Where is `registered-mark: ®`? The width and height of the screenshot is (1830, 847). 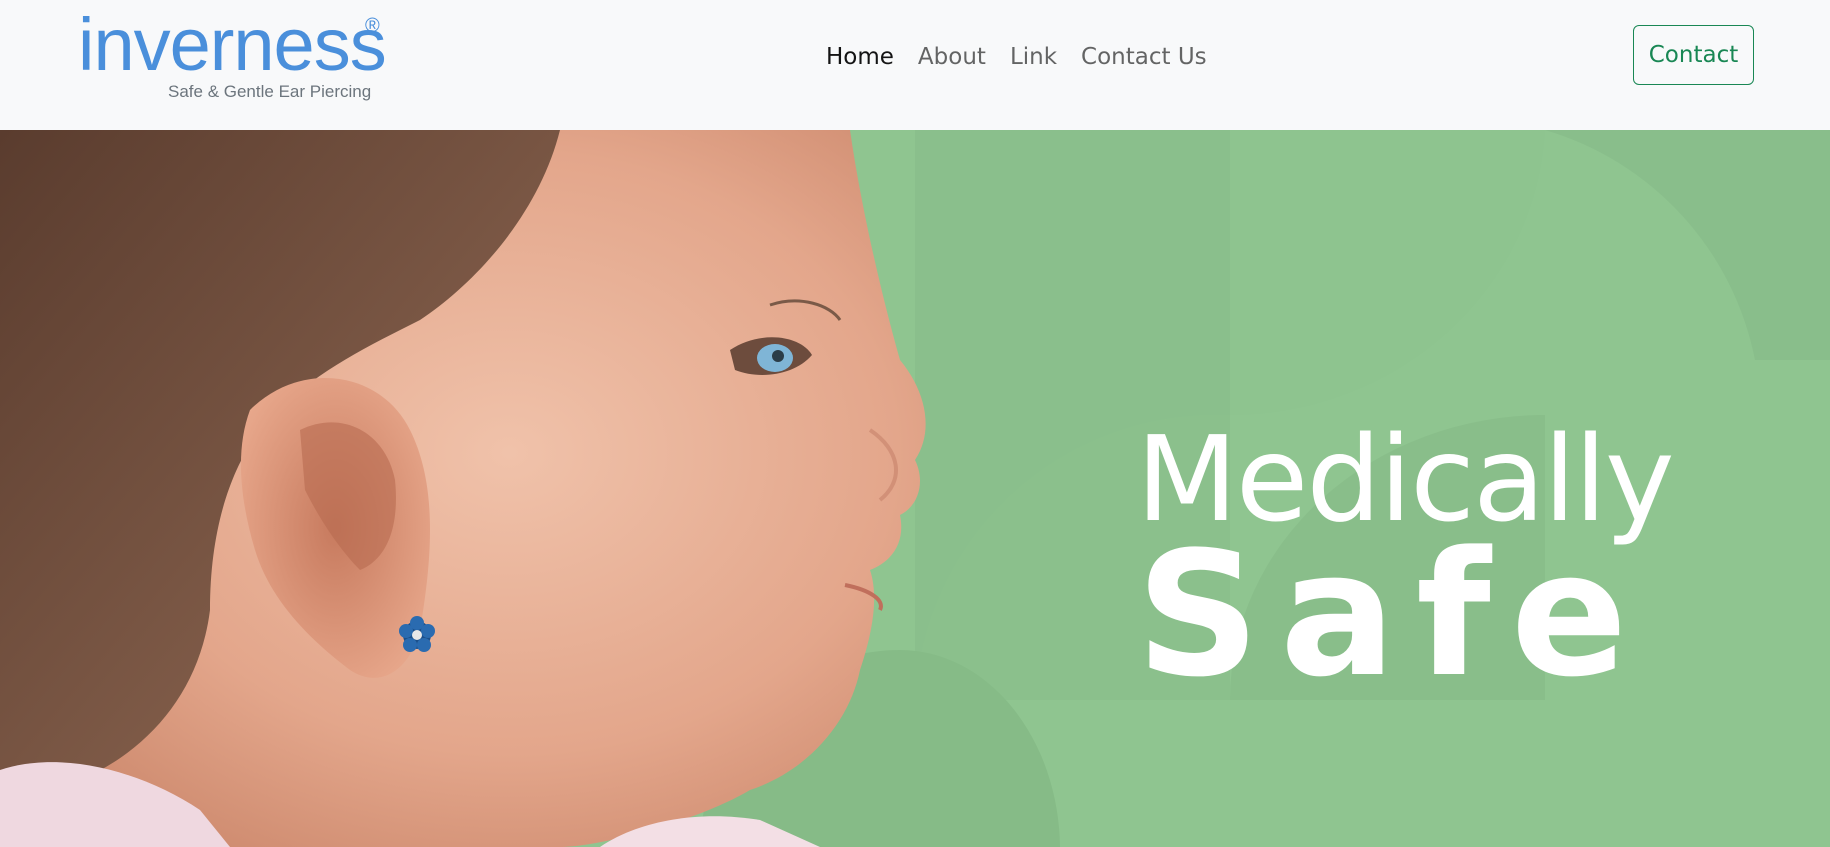
registered-mark: ® is located at coordinates (372, 26).